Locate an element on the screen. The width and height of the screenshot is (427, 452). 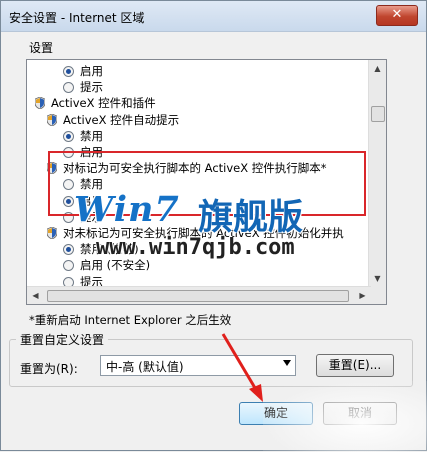
vertical-scrollbar: ▲ ▼ is located at coordinates (377, 173).